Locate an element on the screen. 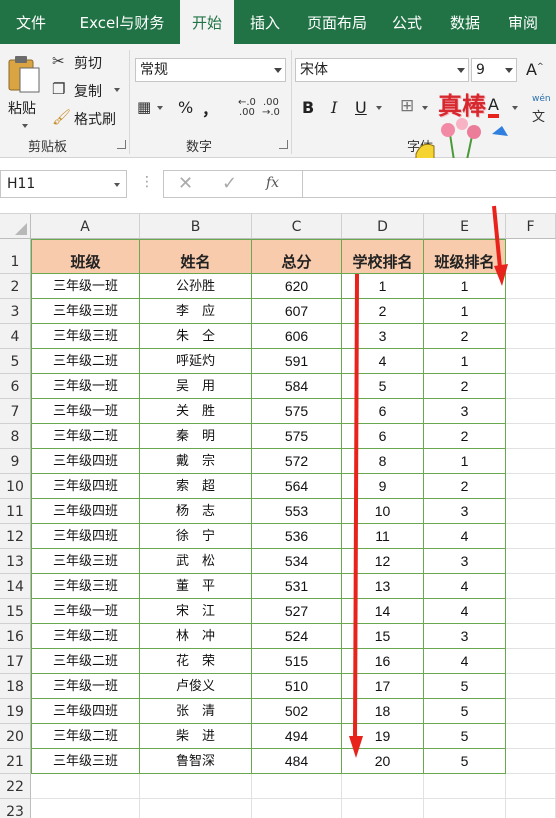  tab-formulas: 公式 is located at coordinates (407, 22).